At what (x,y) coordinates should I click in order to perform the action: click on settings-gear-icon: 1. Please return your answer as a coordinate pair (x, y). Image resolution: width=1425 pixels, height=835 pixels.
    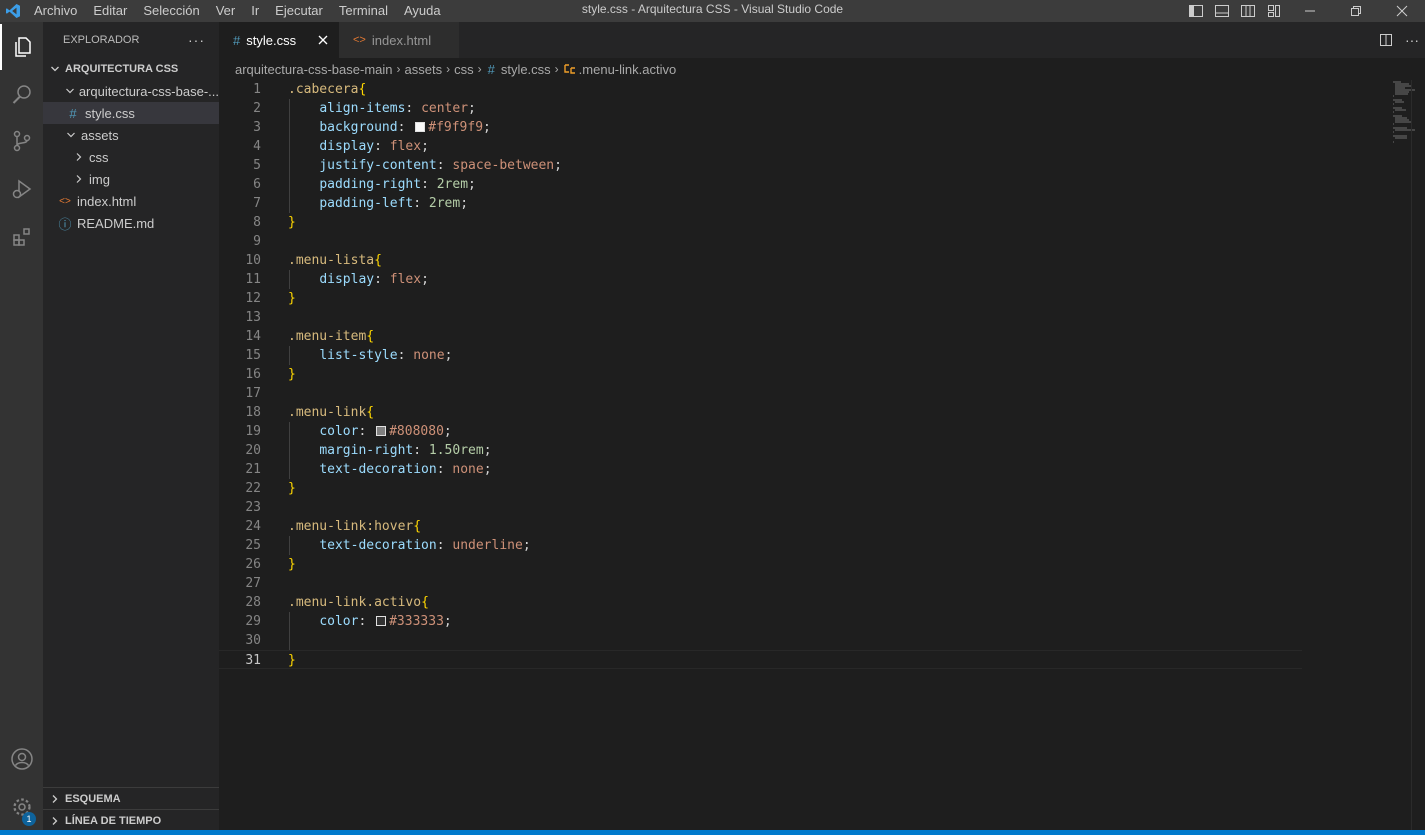
    Looking at the image, I should click on (21, 807).